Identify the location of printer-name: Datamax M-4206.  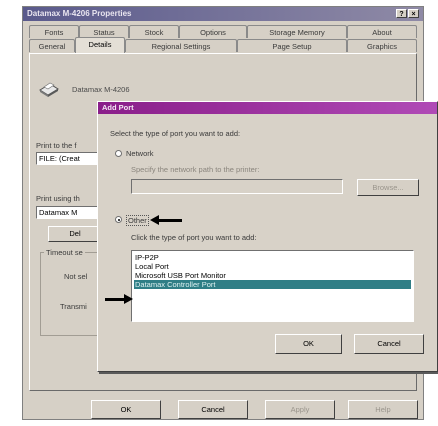
(101, 89).